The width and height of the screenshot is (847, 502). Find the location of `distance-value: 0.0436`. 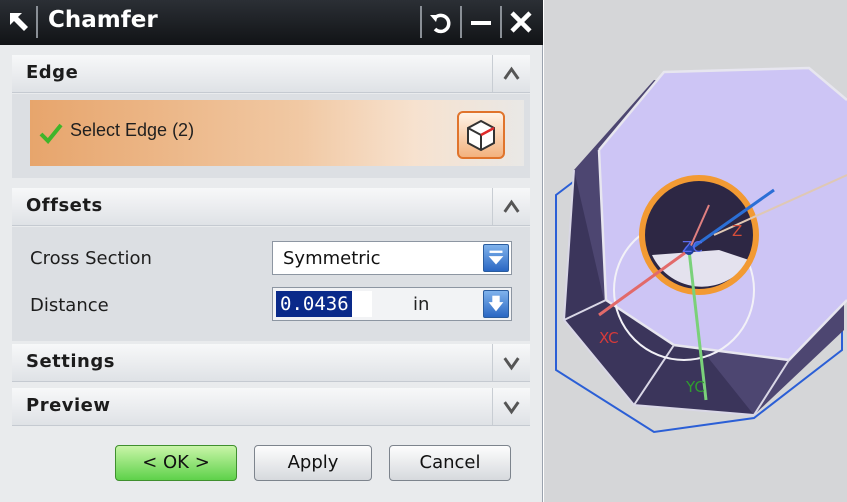

distance-value: 0.0436 is located at coordinates (314, 304).